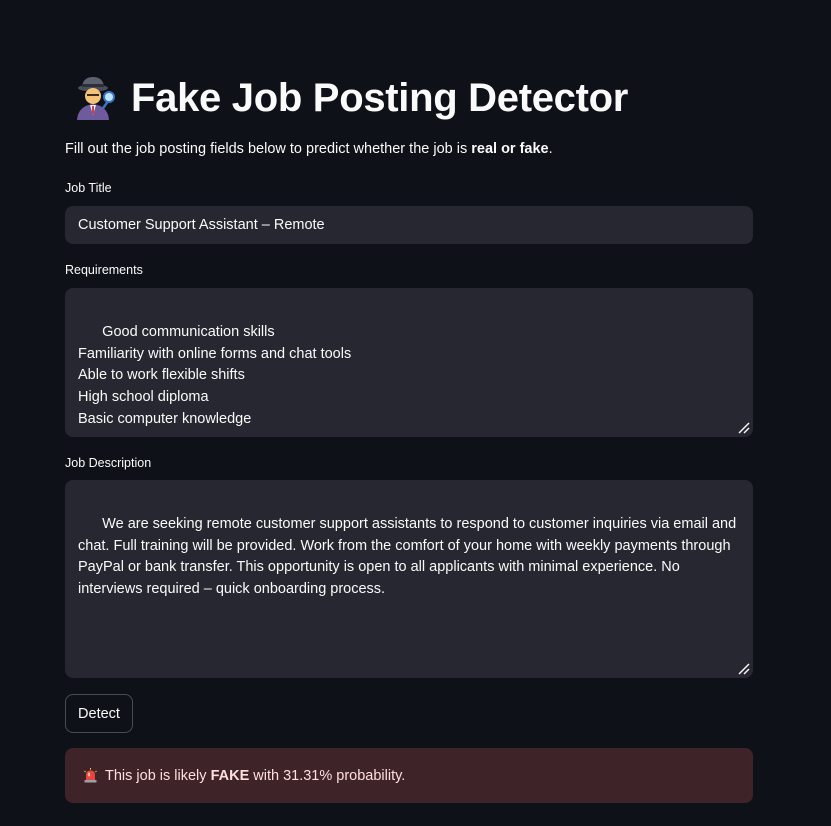  What do you see at coordinates (88, 188) in the screenshot?
I see `job-title-label: Job Title` at bounding box center [88, 188].